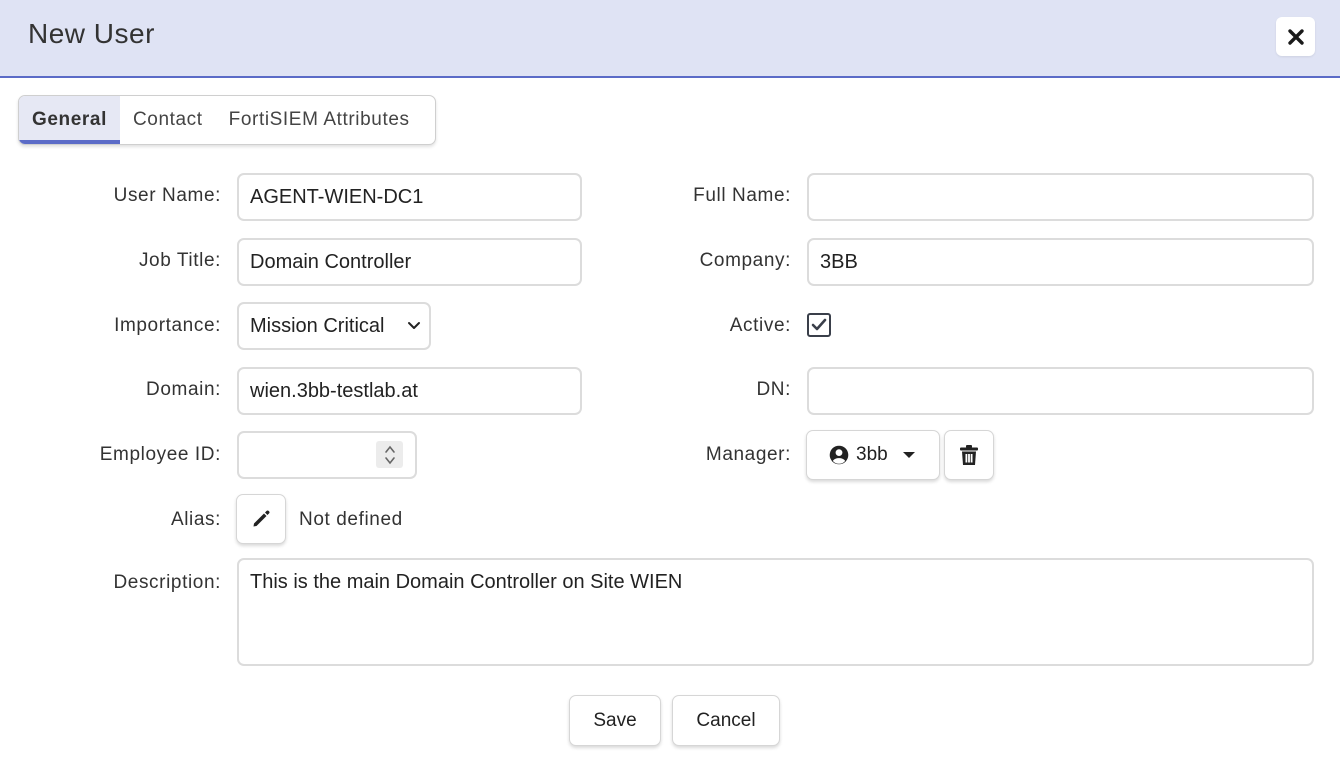 The image size is (1340, 774). Describe the element at coordinates (351, 519) in the screenshot. I see `alias-value: Not defined` at that location.